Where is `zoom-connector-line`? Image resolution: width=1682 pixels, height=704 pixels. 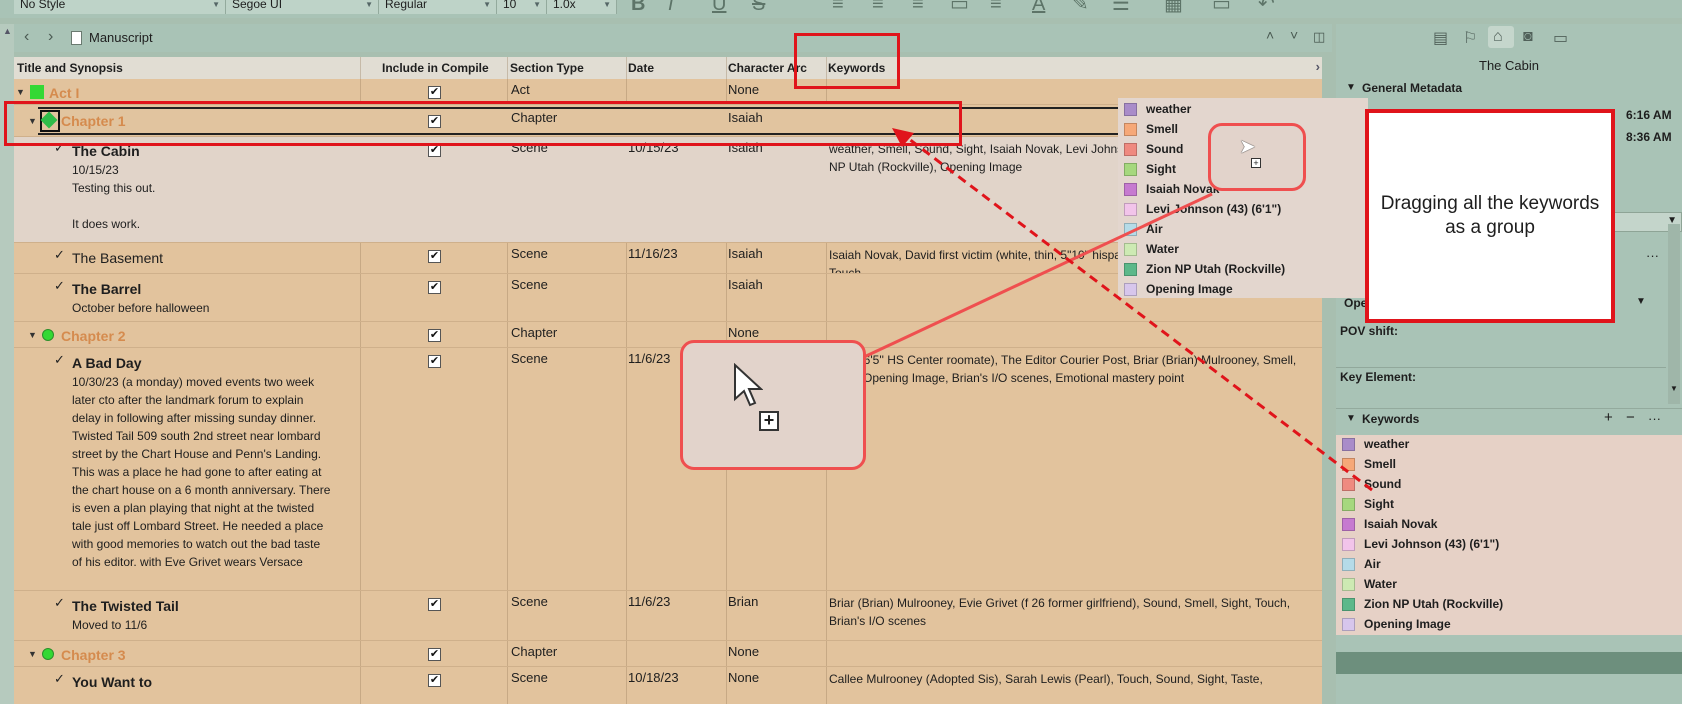 zoom-connector-line is located at coordinates (1038, 275).